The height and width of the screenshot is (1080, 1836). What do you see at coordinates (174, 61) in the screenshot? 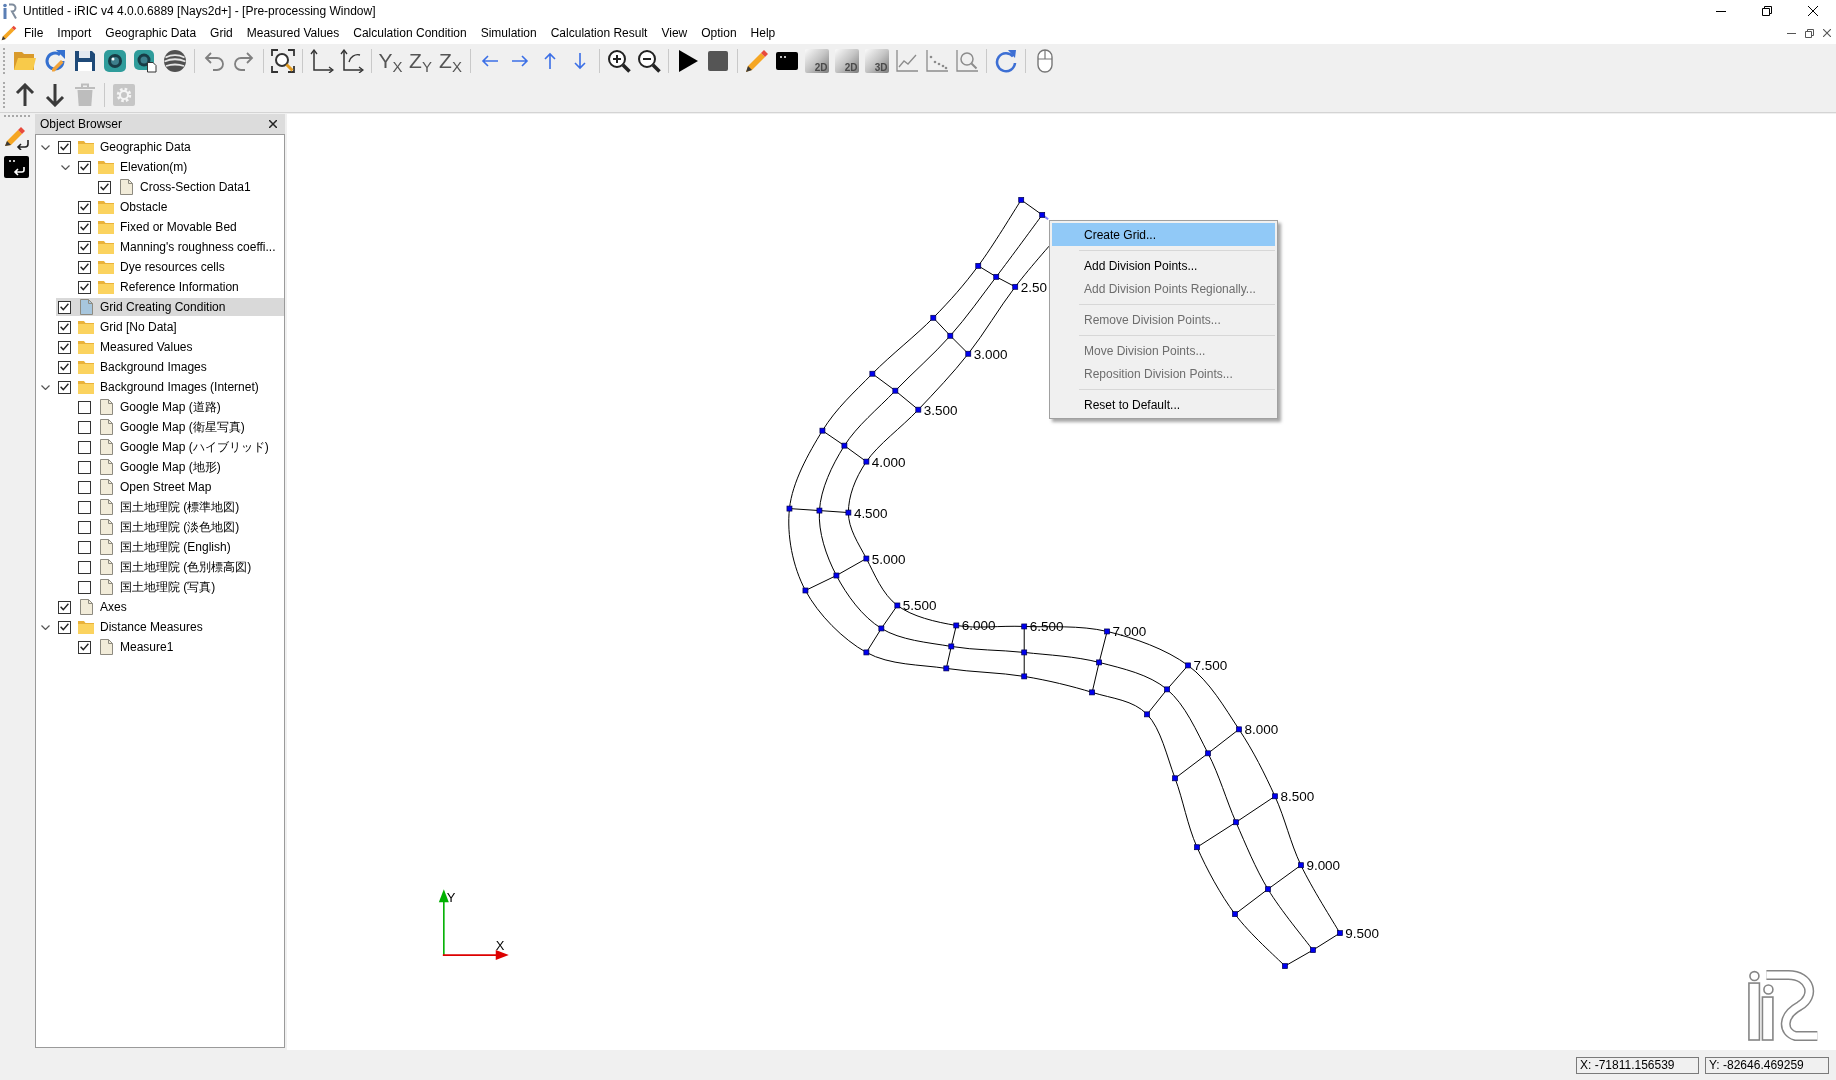
I see `globe-icon` at bounding box center [174, 61].